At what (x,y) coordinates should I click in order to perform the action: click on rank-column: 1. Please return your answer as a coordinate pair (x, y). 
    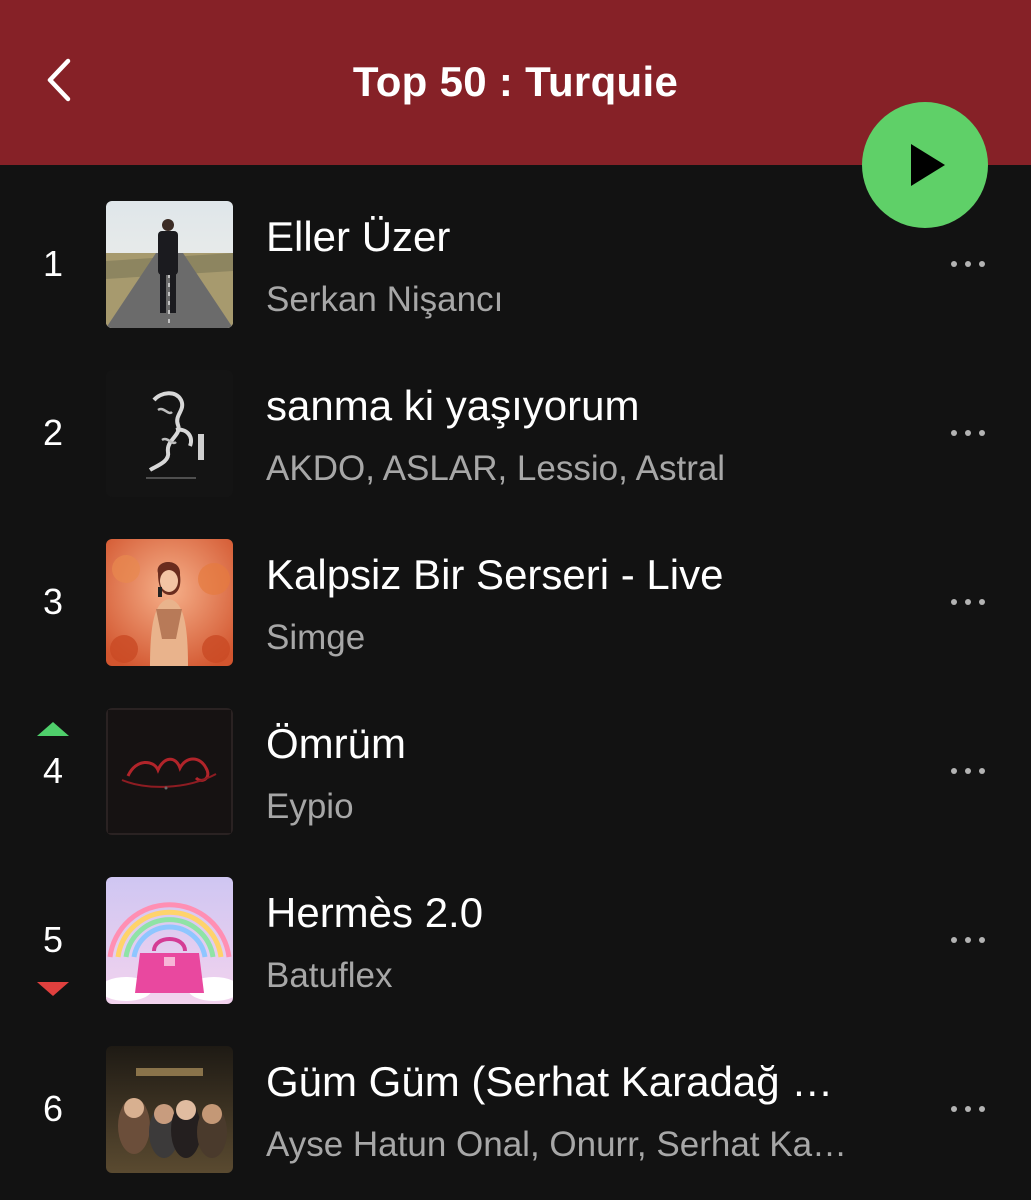
    Looking at the image, I should click on (53, 264).